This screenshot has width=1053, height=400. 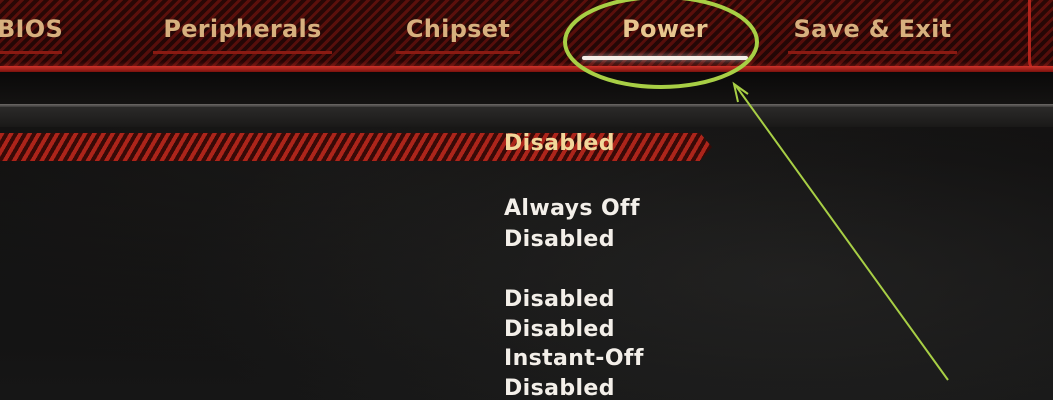 I want to click on setting-value-2: Always Off, so click(x=572, y=209).